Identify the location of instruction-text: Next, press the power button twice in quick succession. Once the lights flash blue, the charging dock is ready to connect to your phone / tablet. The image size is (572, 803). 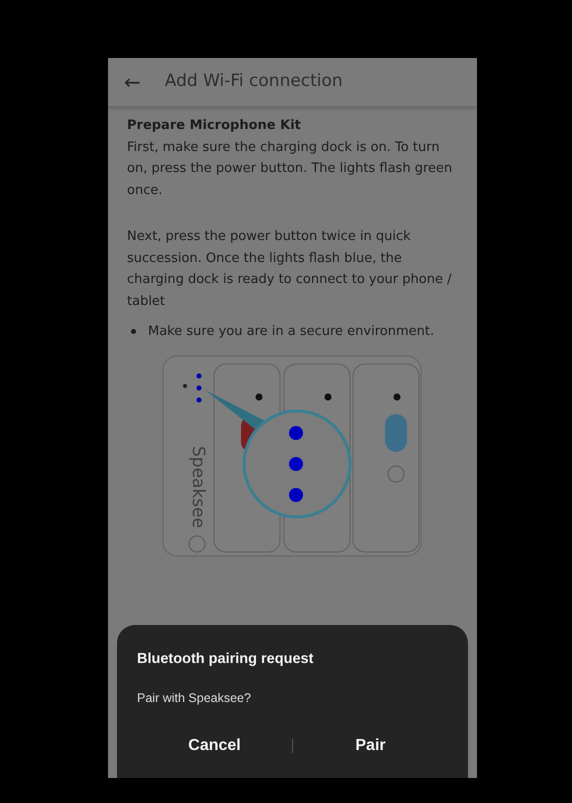
(289, 269).